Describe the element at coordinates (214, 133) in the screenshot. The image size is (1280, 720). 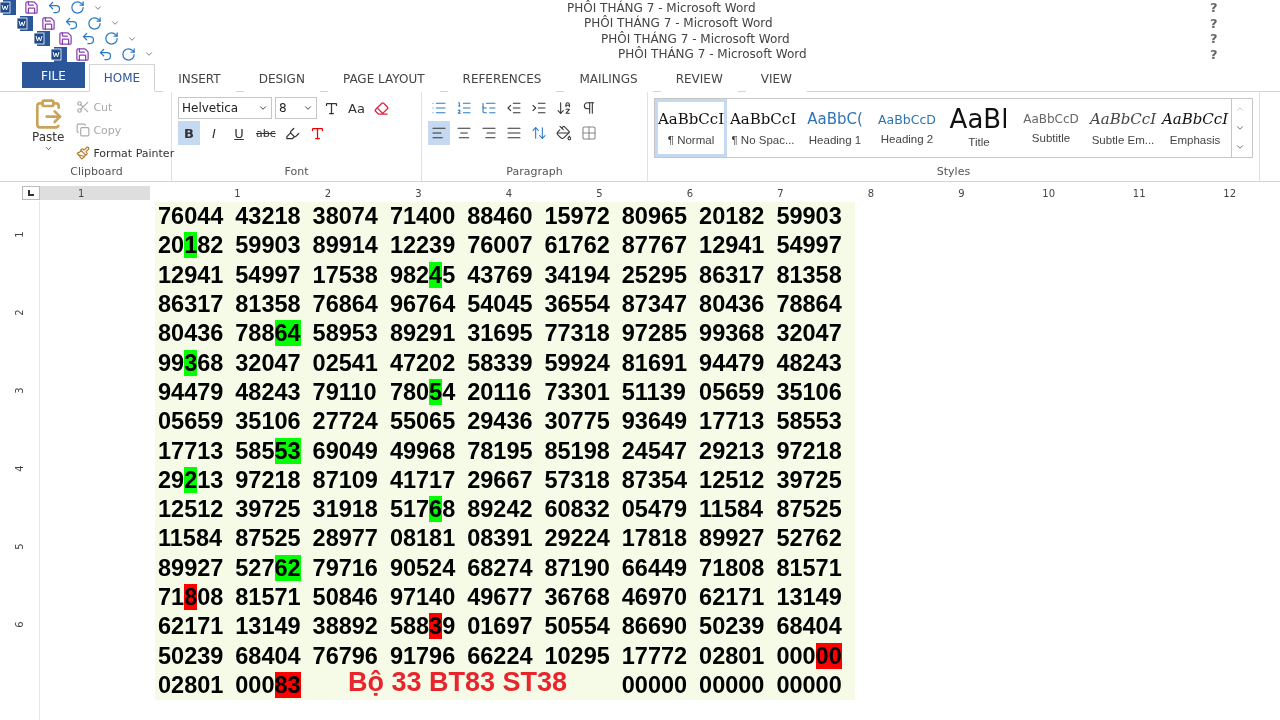
I see `italic-button: I` at that location.